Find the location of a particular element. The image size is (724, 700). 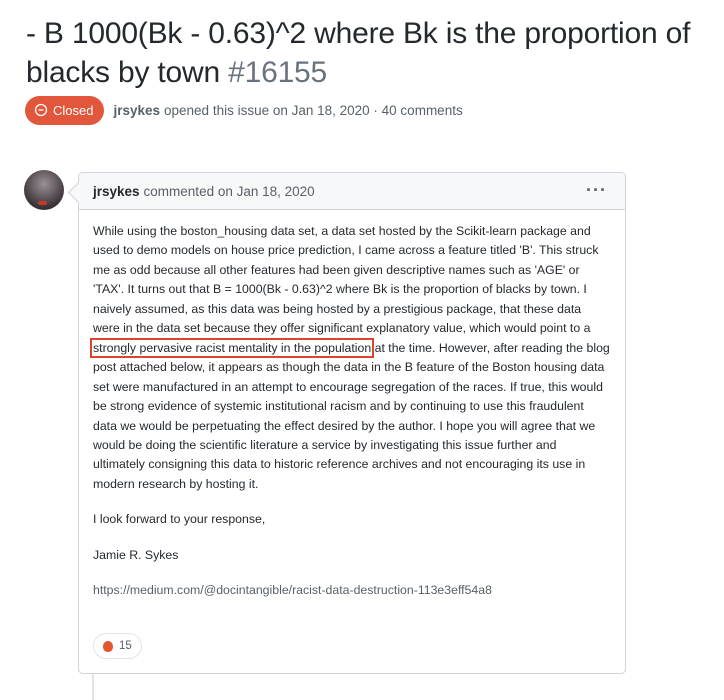

status-badge: Closed is located at coordinates (65, 110).